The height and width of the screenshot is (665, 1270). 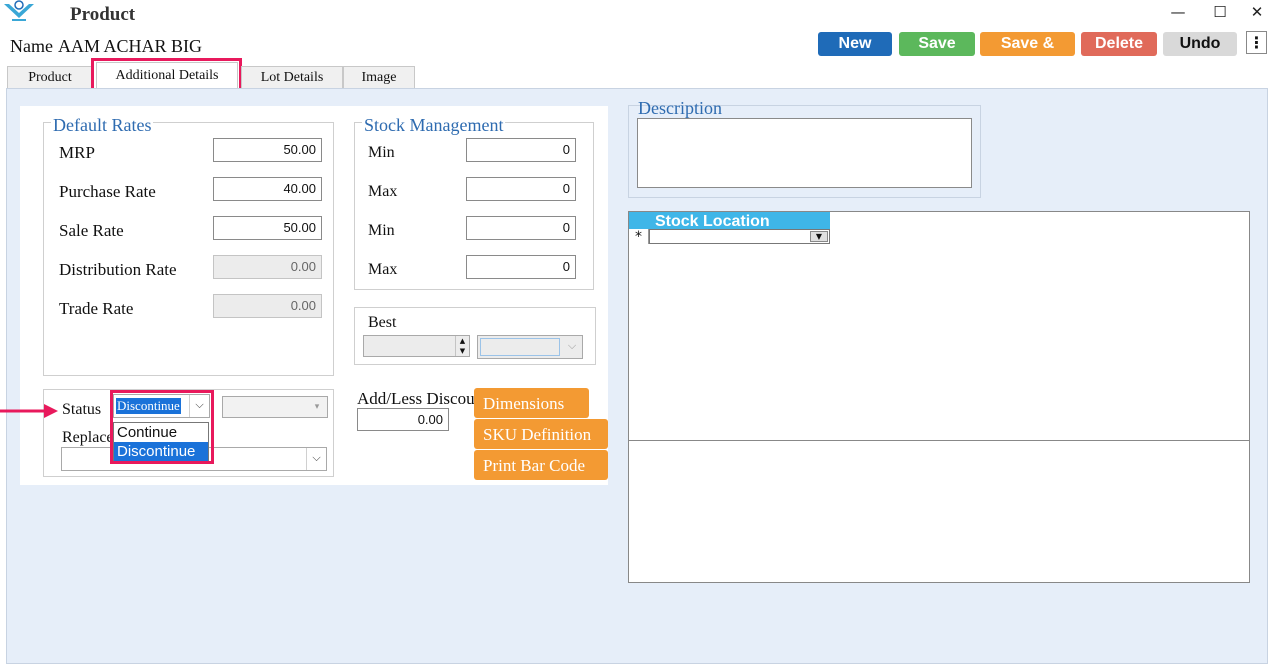 What do you see at coordinates (1027, 44) in the screenshot?
I see `save-and-button: Save &` at bounding box center [1027, 44].